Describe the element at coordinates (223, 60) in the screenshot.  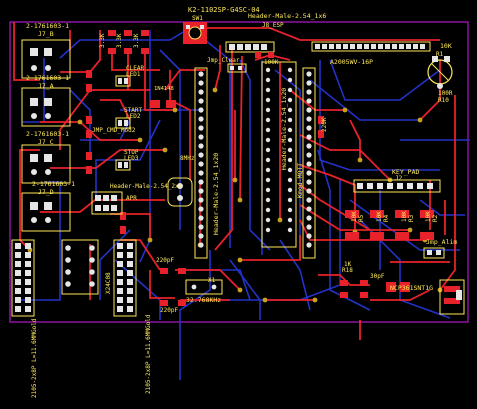
I see `label-jmp-clear: Jmp_Clear` at that location.